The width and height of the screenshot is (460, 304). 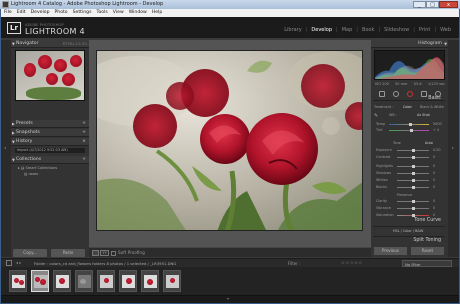 I want to click on collapse-right-icon: ▸, so click(x=453, y=147).